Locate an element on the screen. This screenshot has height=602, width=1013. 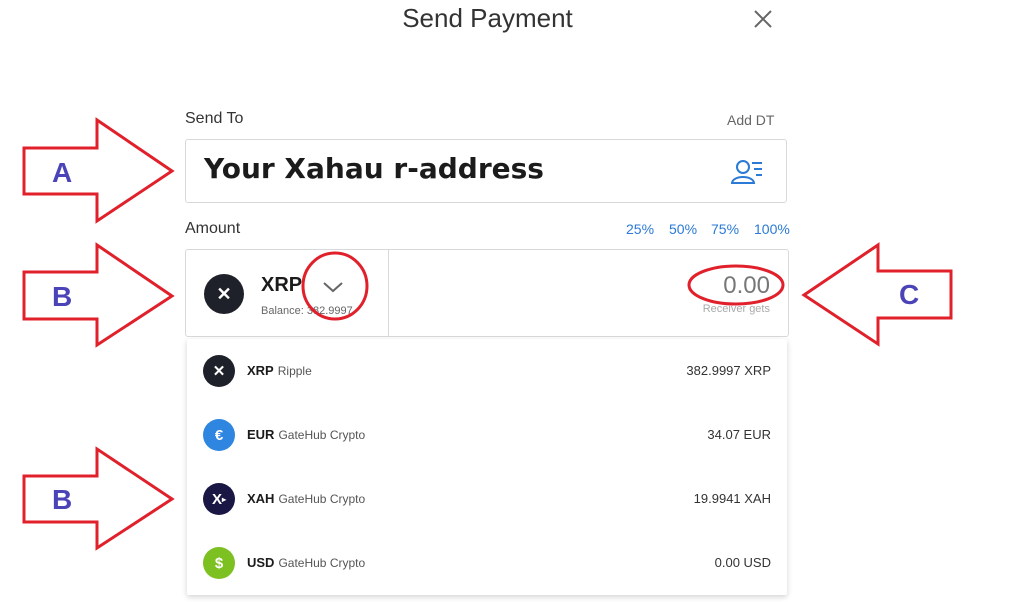
annotation-arrow-a is located at coordinates (98, 170).